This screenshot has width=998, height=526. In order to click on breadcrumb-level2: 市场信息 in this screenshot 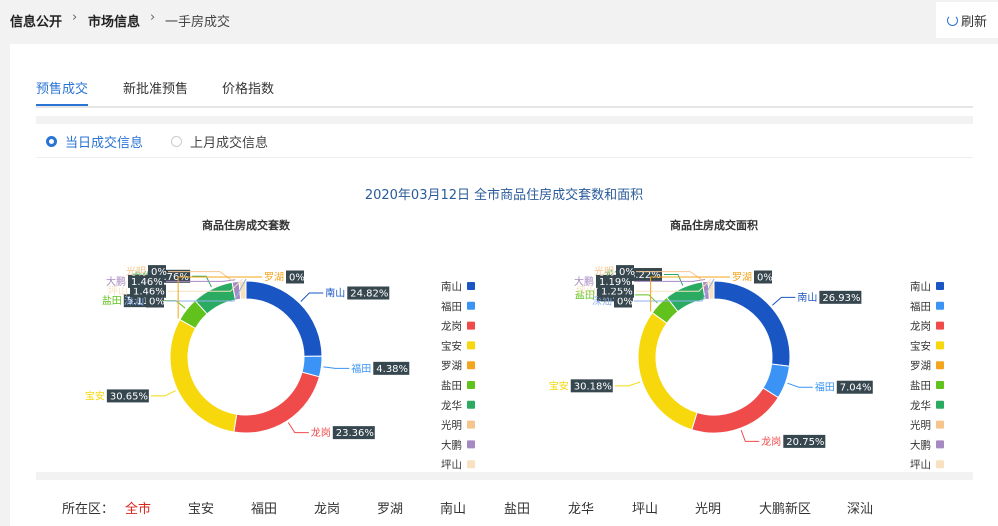, I will do `click(114, 20)`.